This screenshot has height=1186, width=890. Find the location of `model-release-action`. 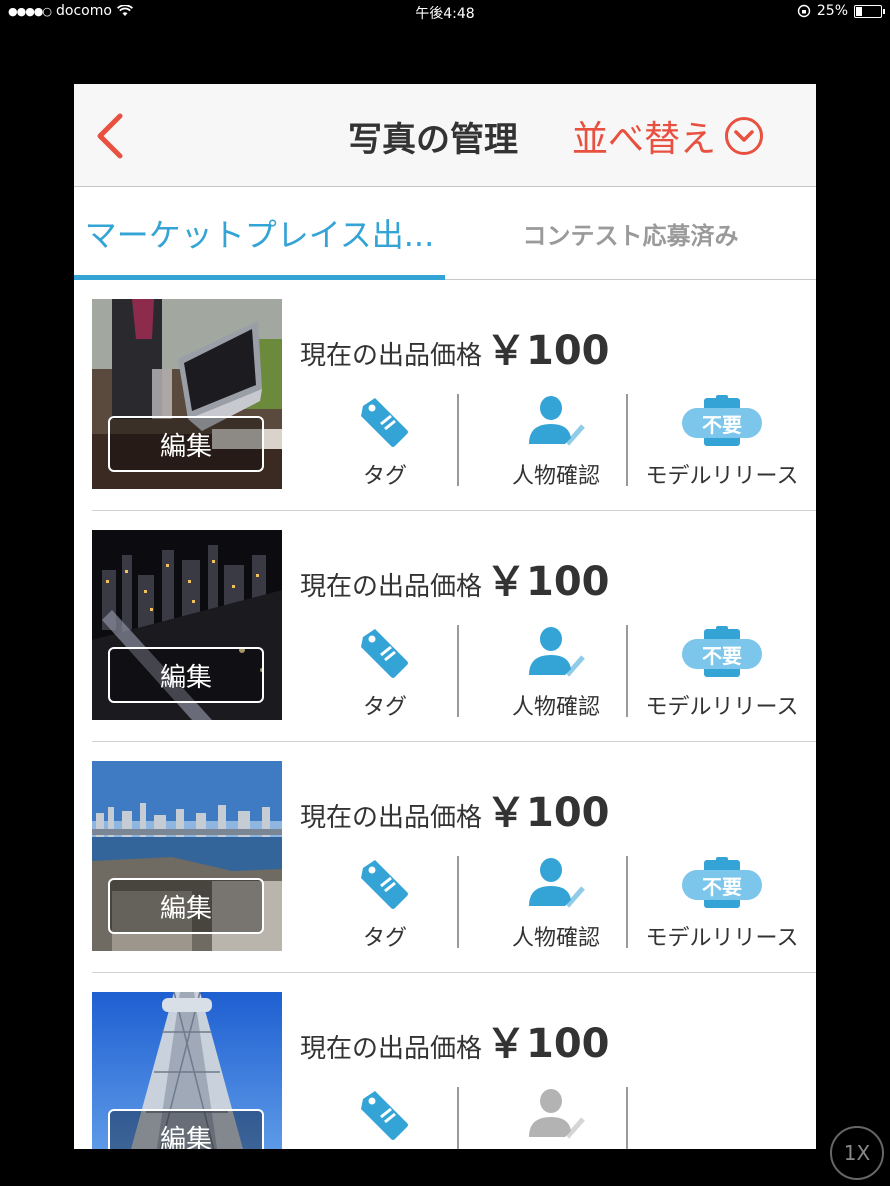

model-release-action is located at coordinates (722, 1116).